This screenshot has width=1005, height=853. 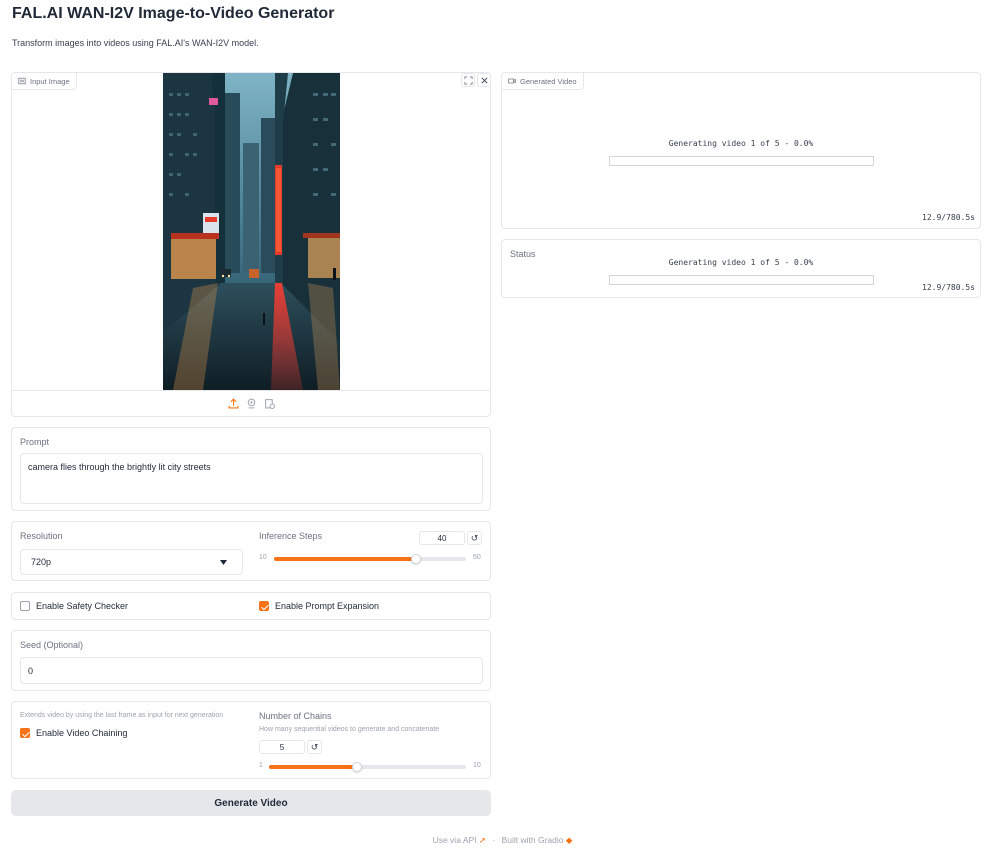 I want to click on input-image-tag: Input Image, so click(x=44, y=81).